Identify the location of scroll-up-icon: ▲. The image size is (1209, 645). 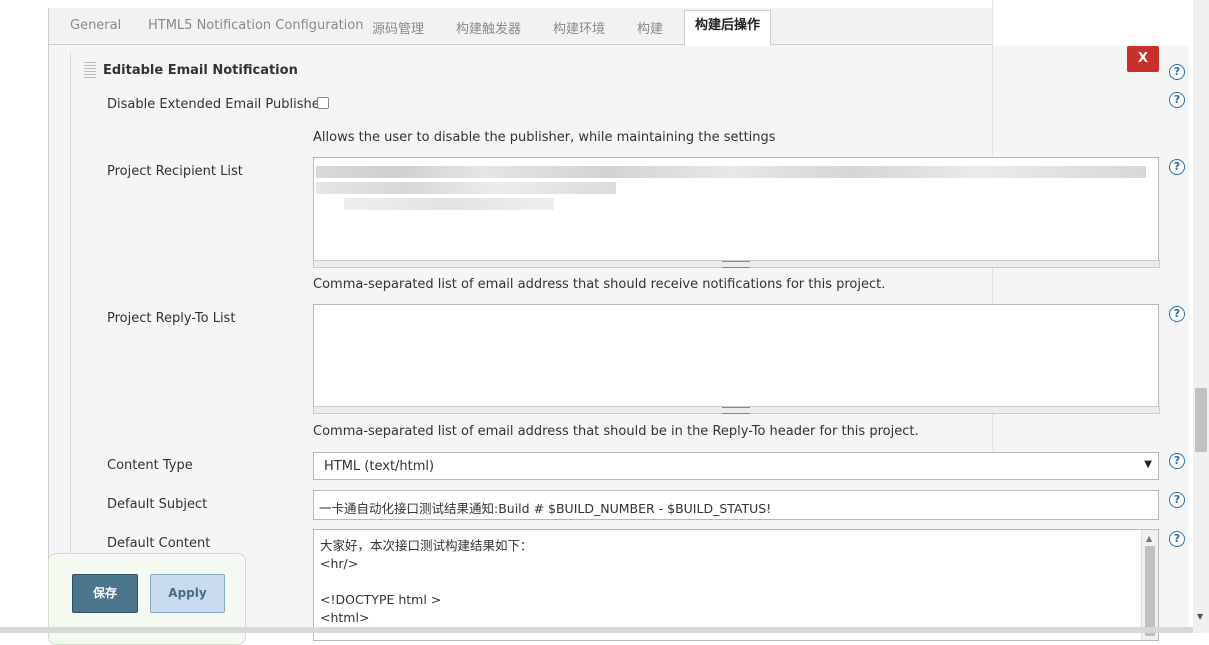
(1149, 538).